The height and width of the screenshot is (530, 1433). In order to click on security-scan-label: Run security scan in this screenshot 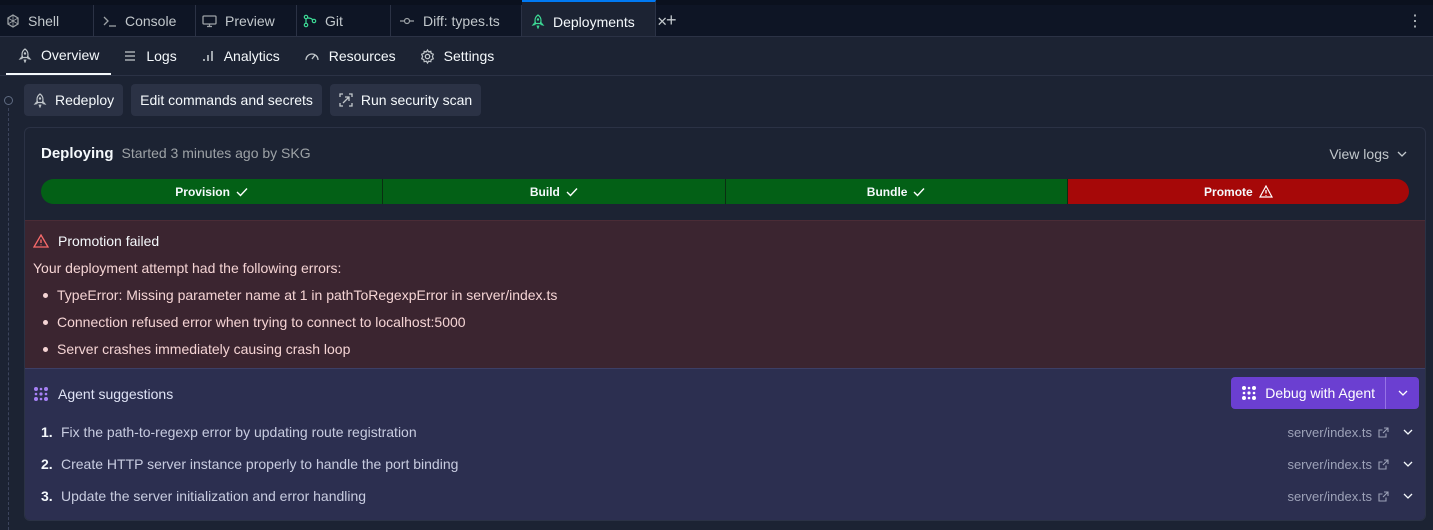, I will do `click(416, 100)`.